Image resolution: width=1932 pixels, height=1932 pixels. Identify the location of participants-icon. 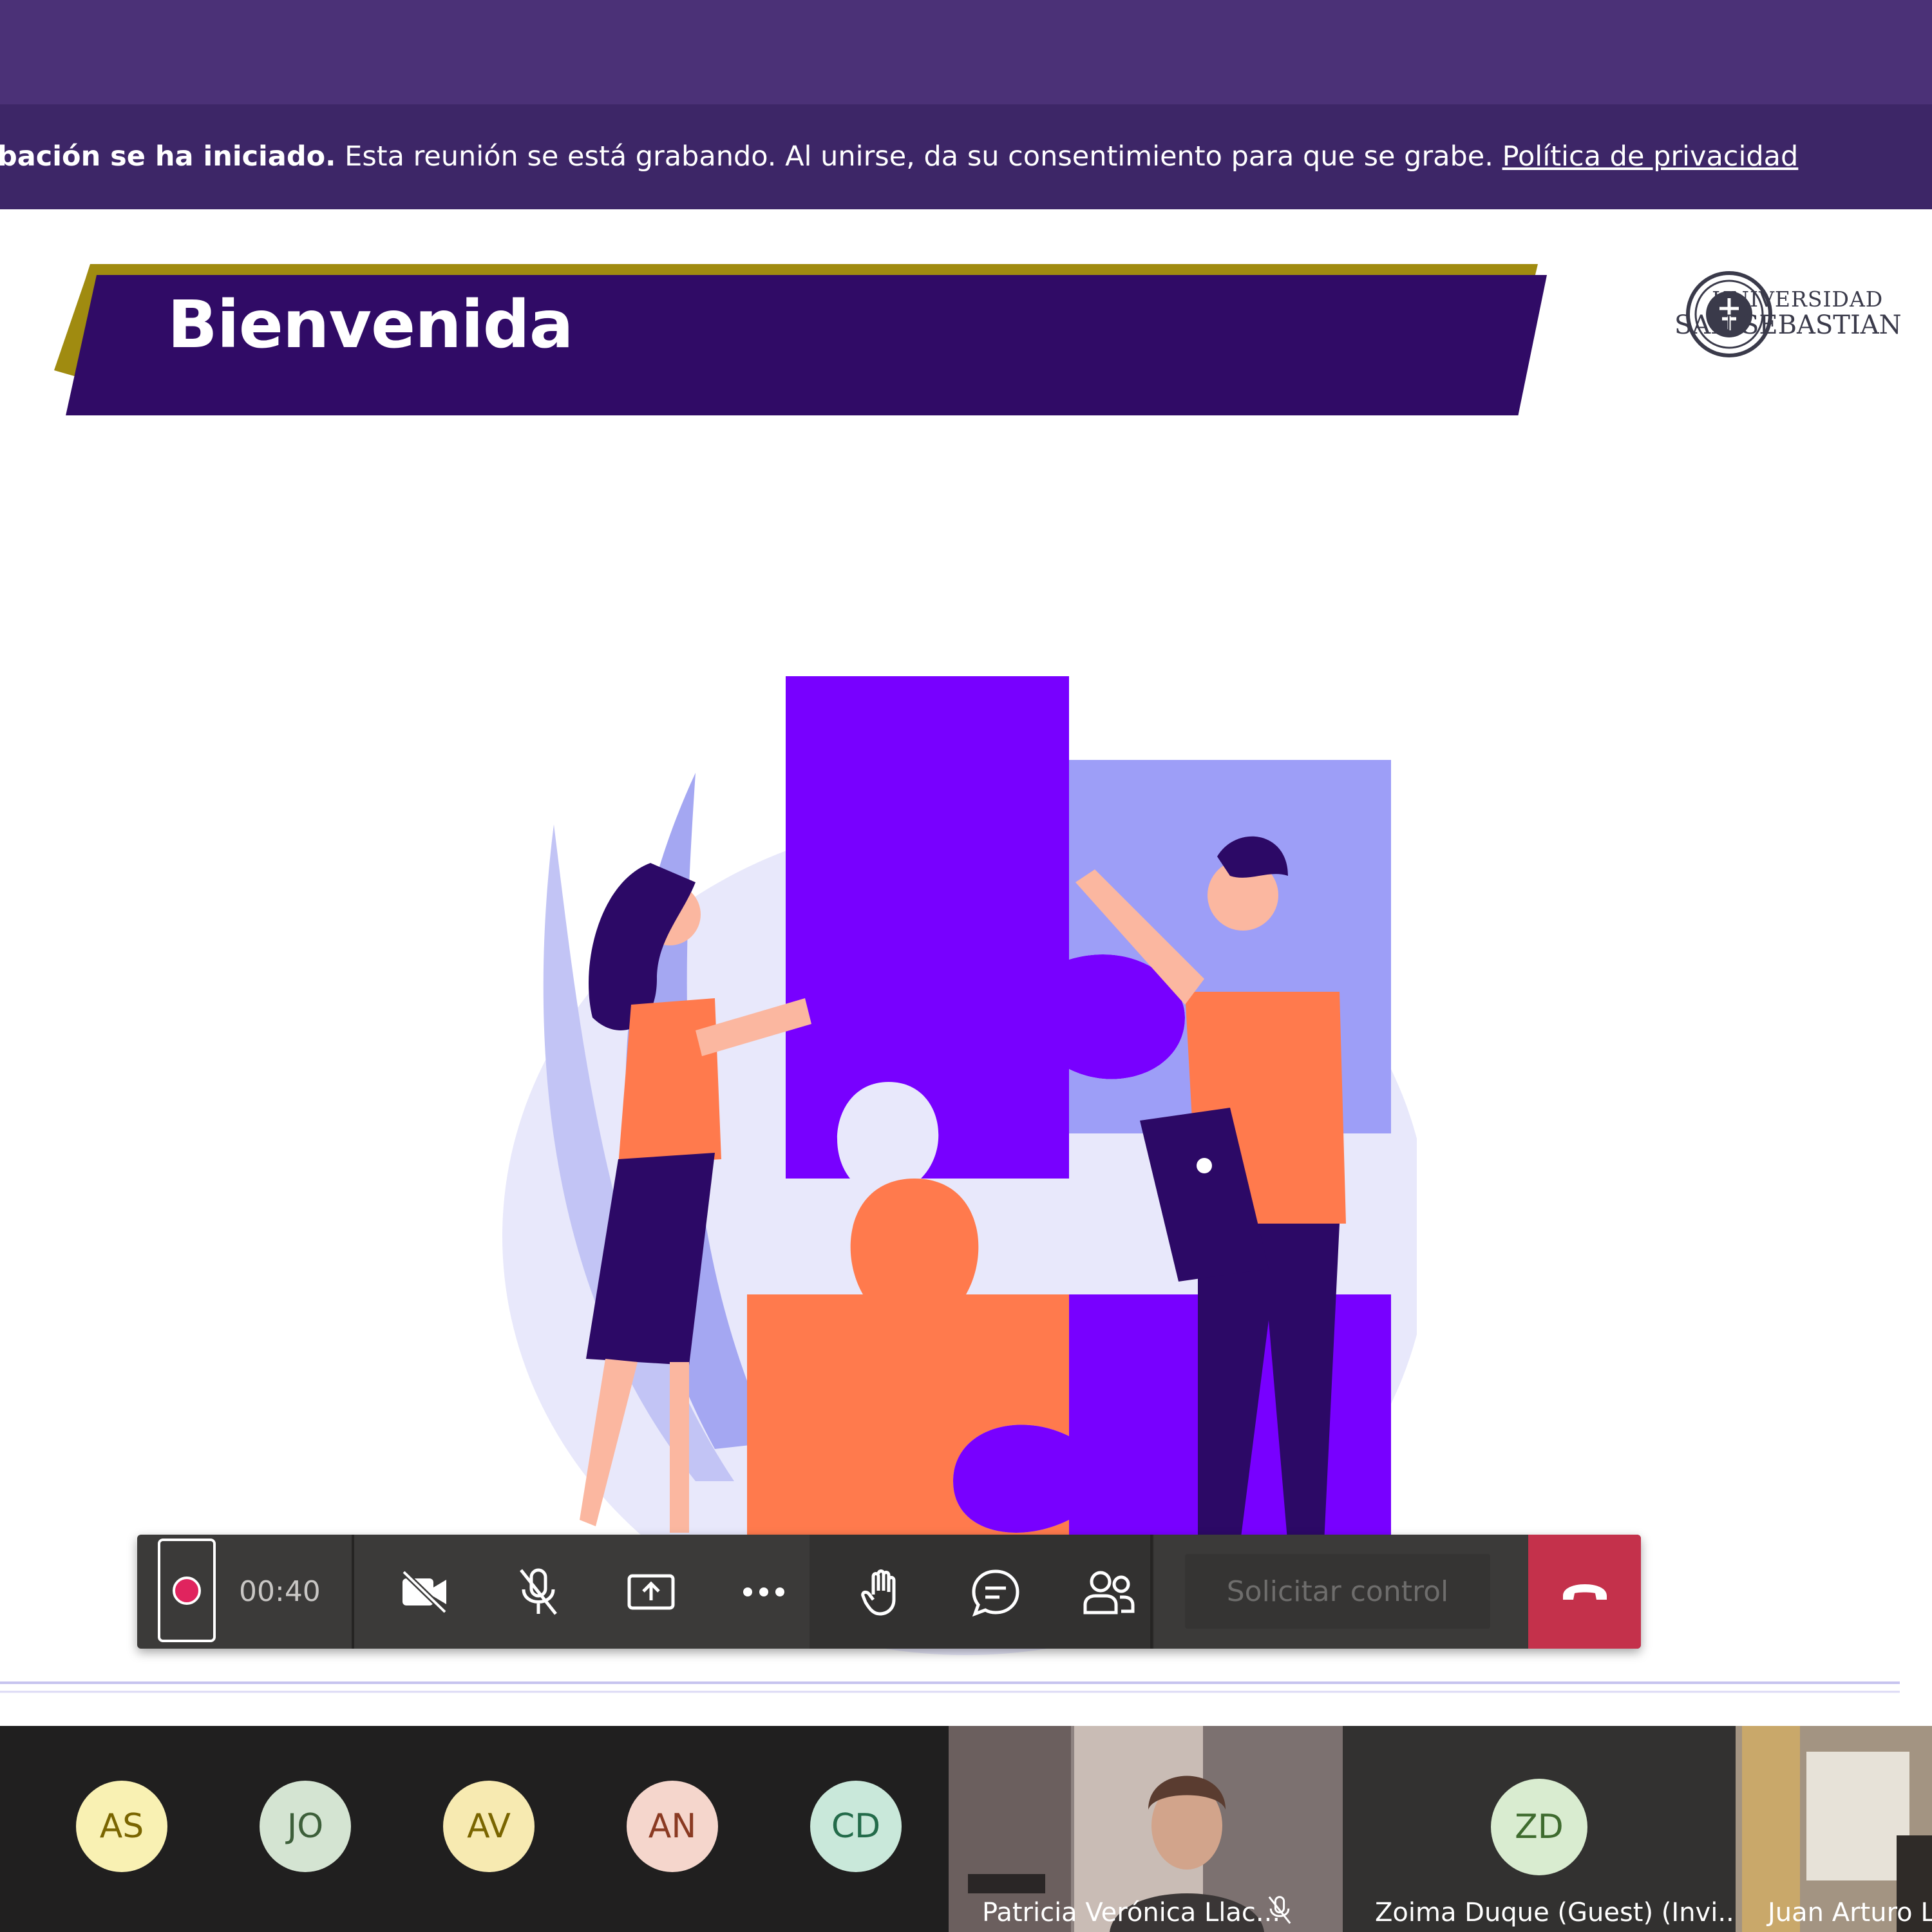
(1108, 1593).